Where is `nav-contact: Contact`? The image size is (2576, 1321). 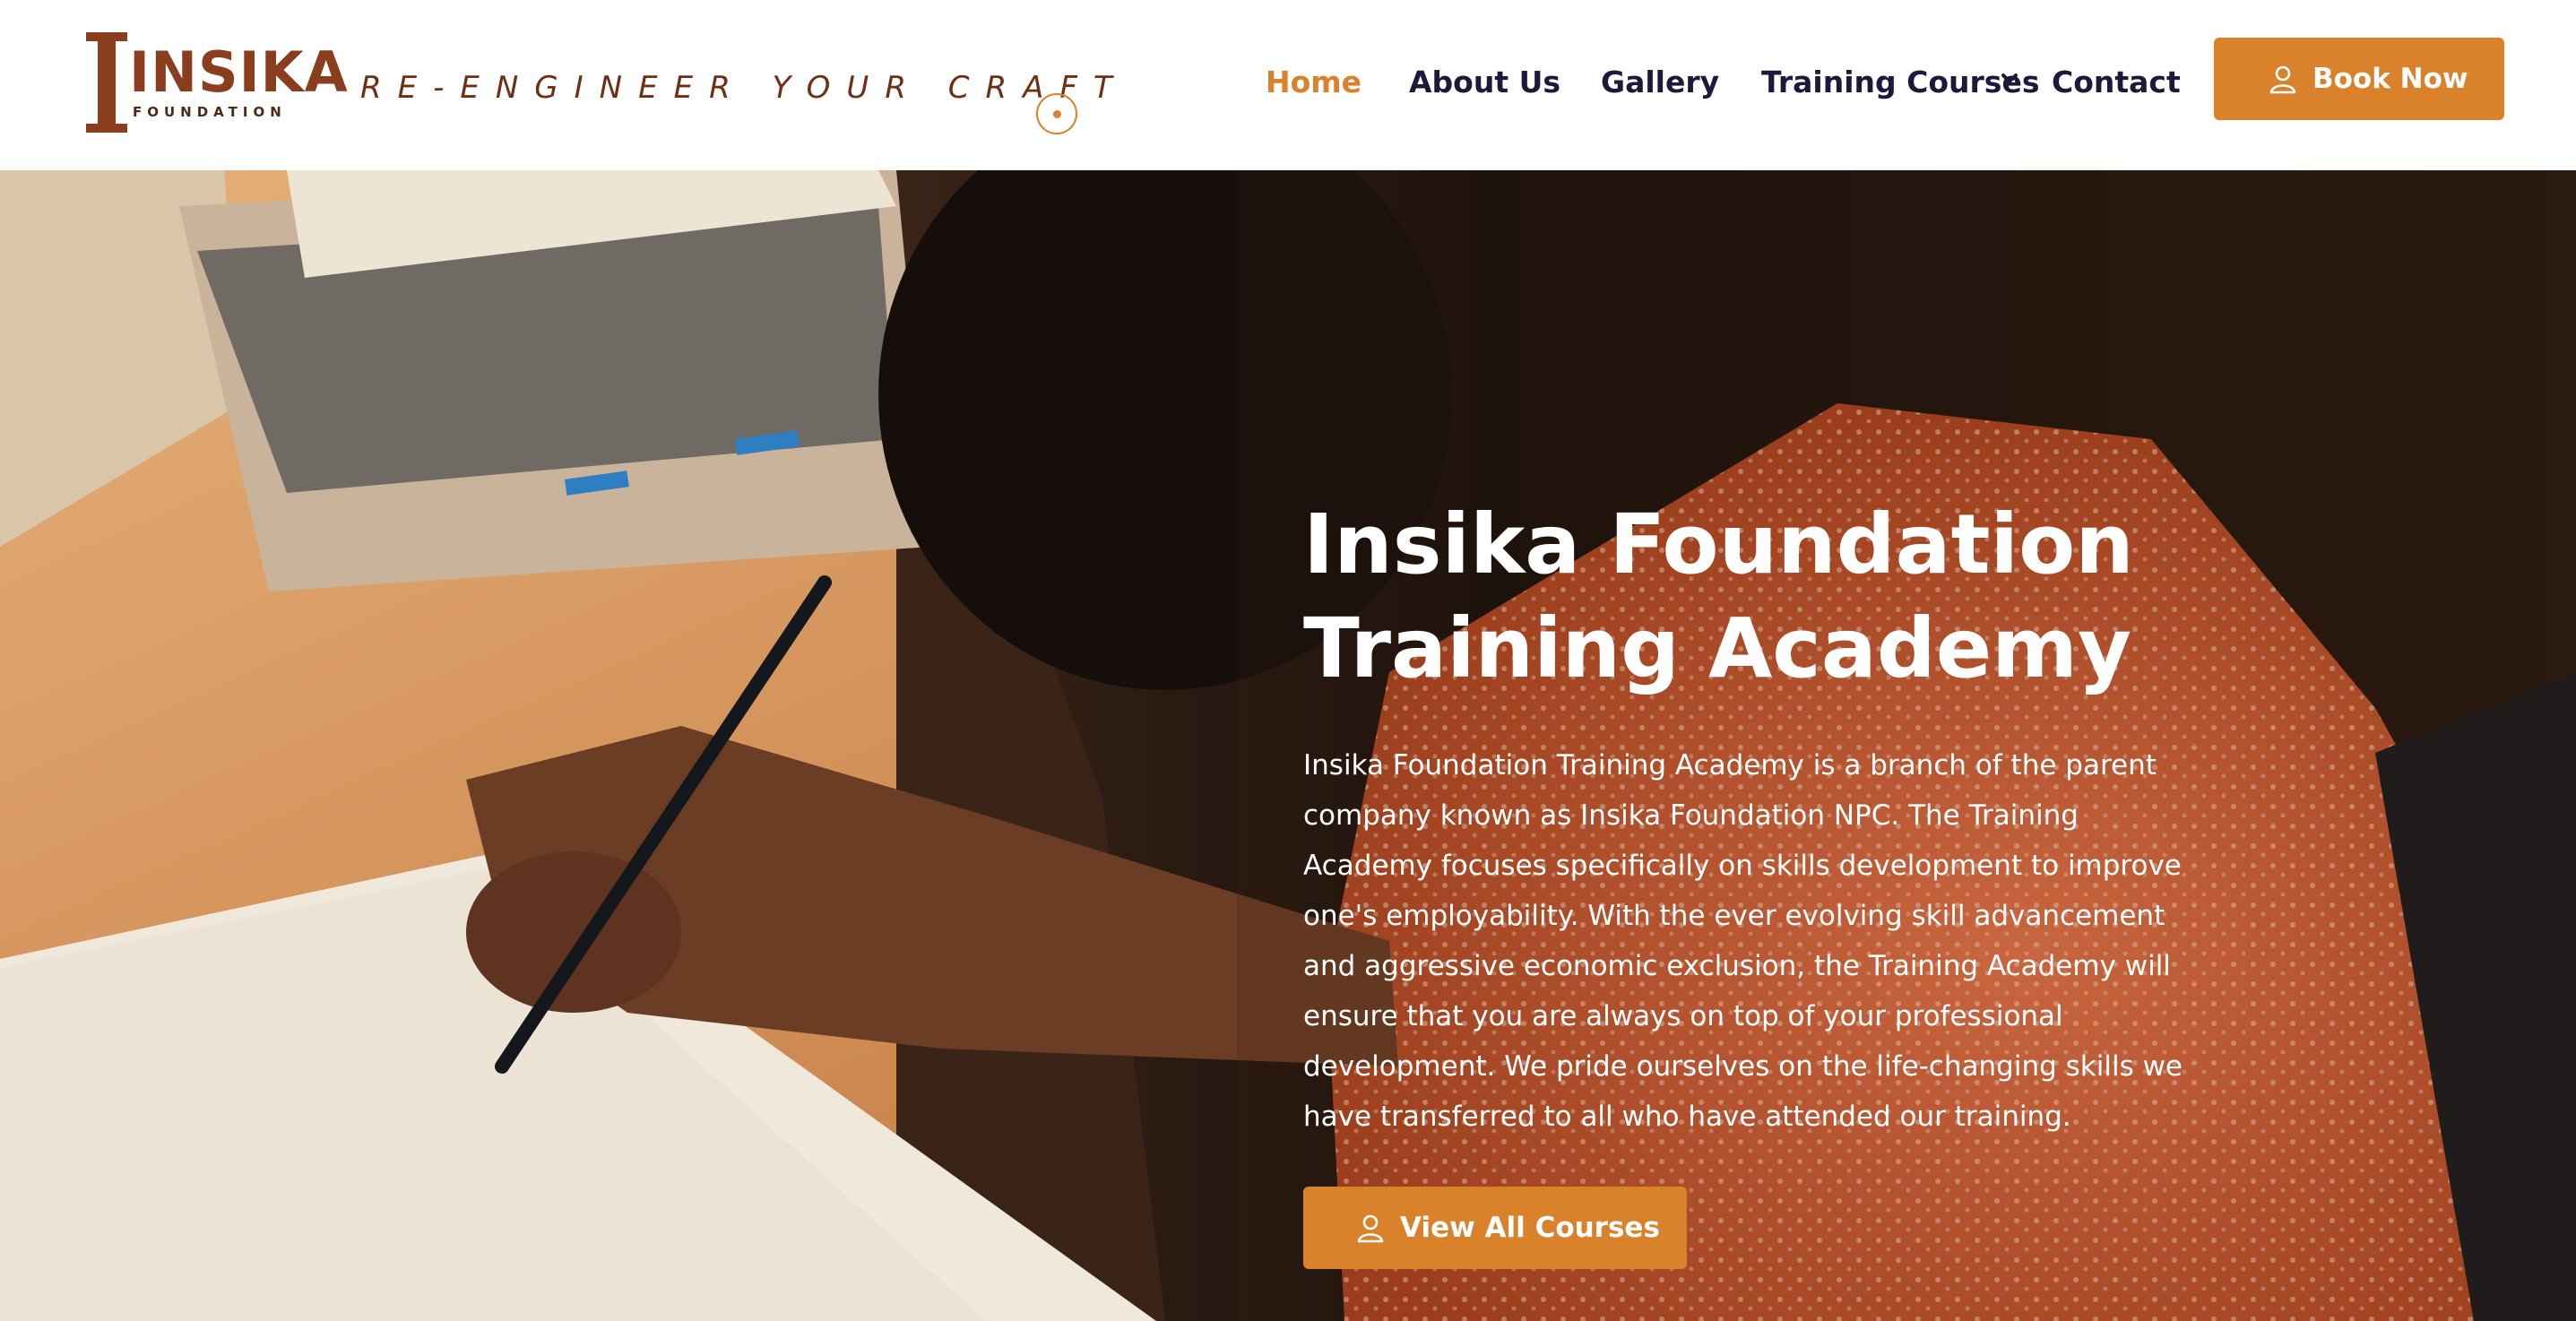 nav-contact: Contact is located at coordinates (2116, 82).